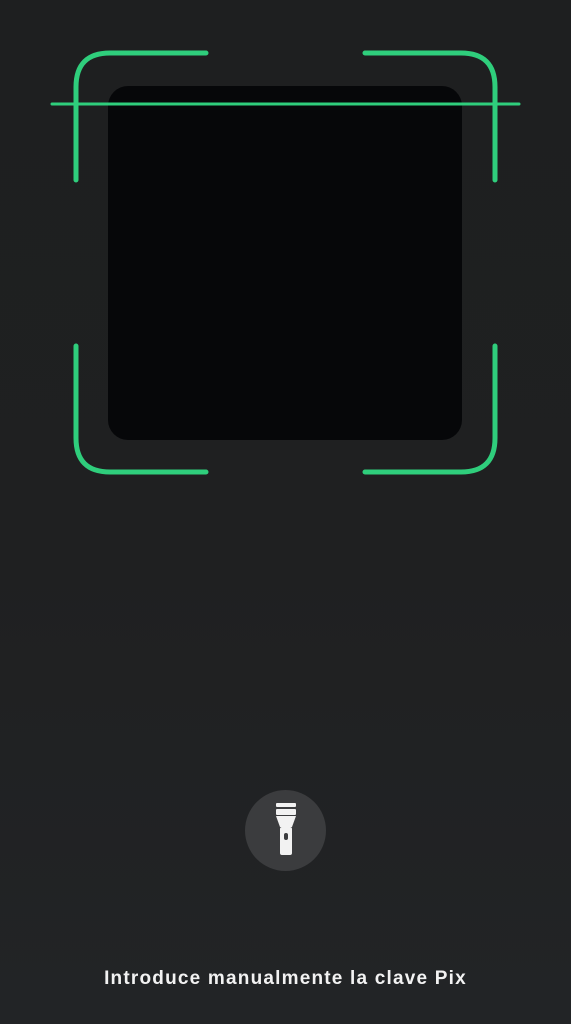 Image resolution: width=571 pixels, height=1024 pixels. Describe the element at coordinates (285, 979) in the screenshot. I see `manual-entry-link: Introduce manualmente la clave Pix` at that location.